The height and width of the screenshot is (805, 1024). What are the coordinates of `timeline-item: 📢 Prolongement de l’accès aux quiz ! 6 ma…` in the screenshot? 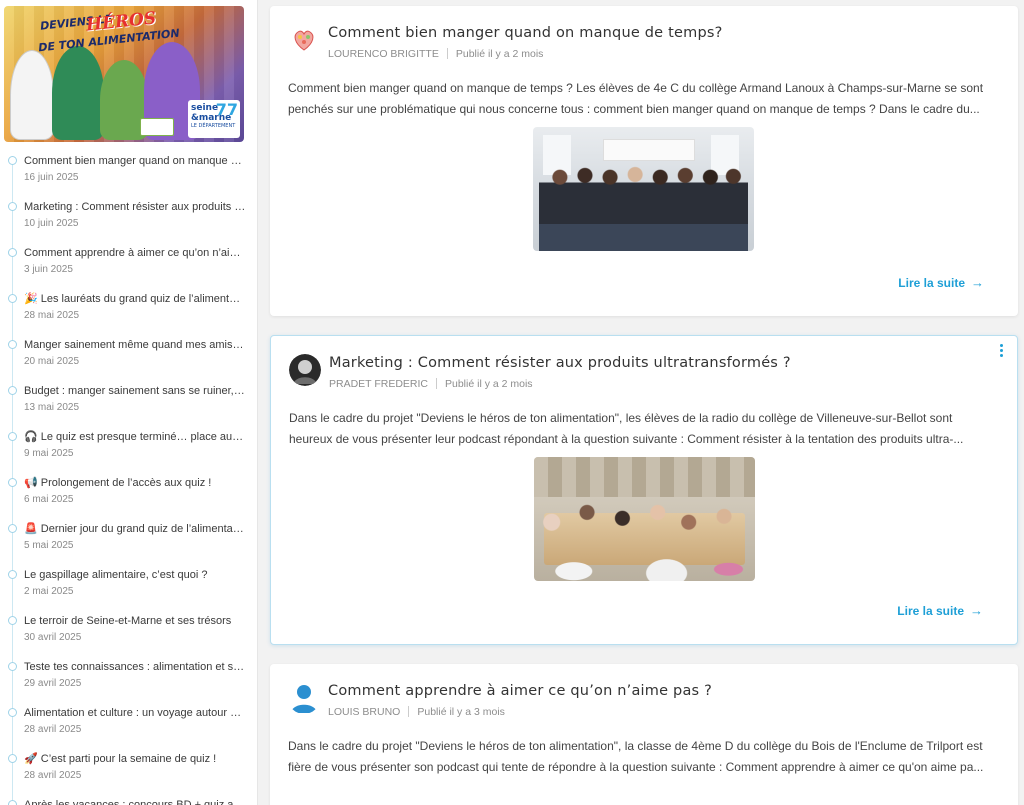 It's located at (128, 495).